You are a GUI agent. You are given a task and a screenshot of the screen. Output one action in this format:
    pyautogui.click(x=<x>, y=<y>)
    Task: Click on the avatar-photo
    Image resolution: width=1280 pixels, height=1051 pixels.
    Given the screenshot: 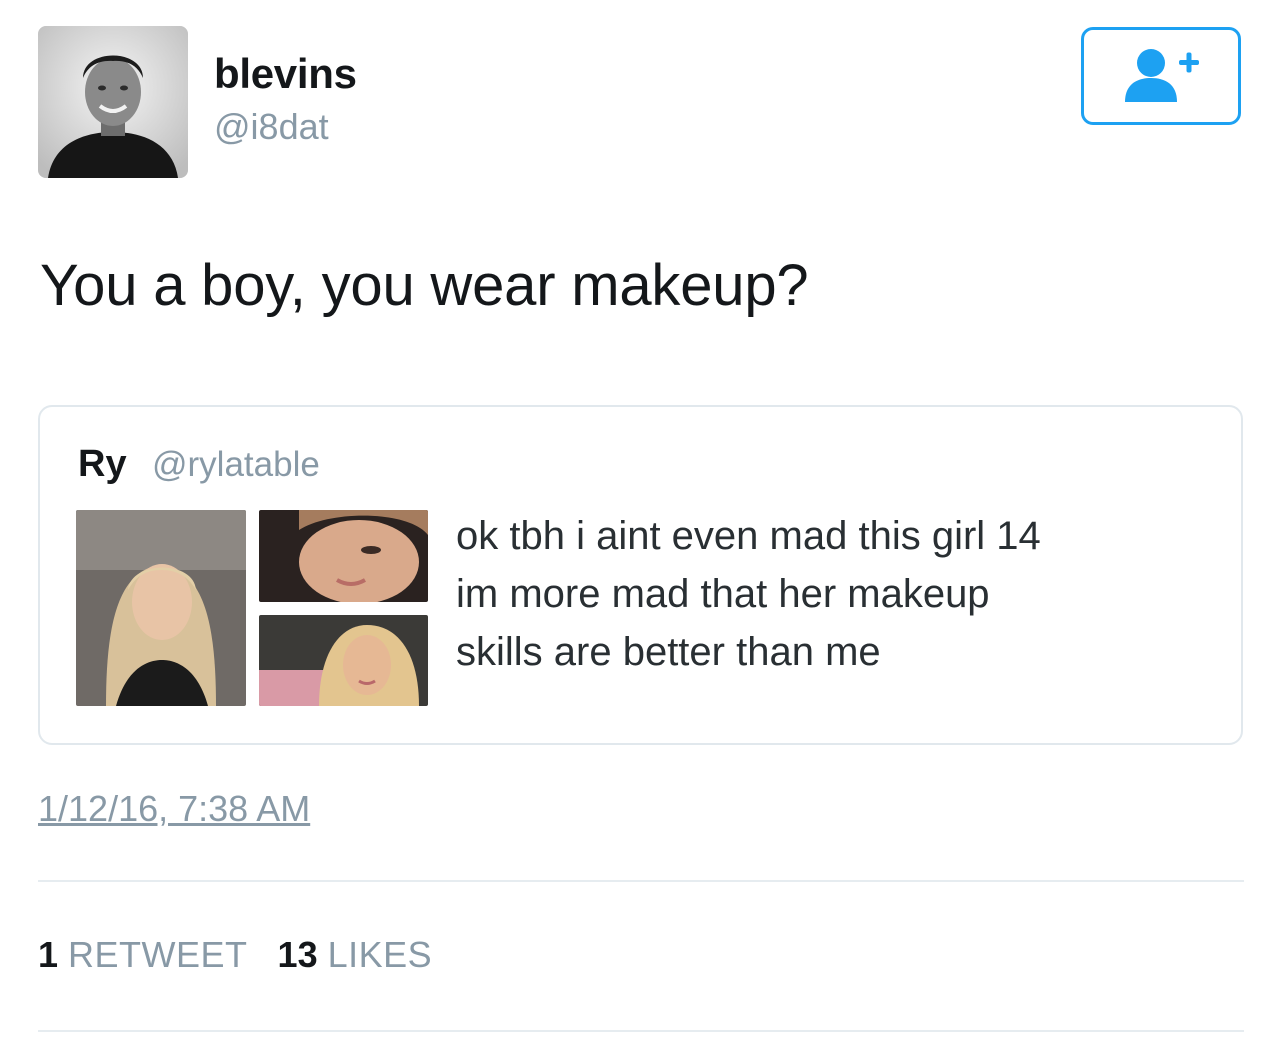 What is the action you would take?
    pyautogui.click(x=113, y=102)
    